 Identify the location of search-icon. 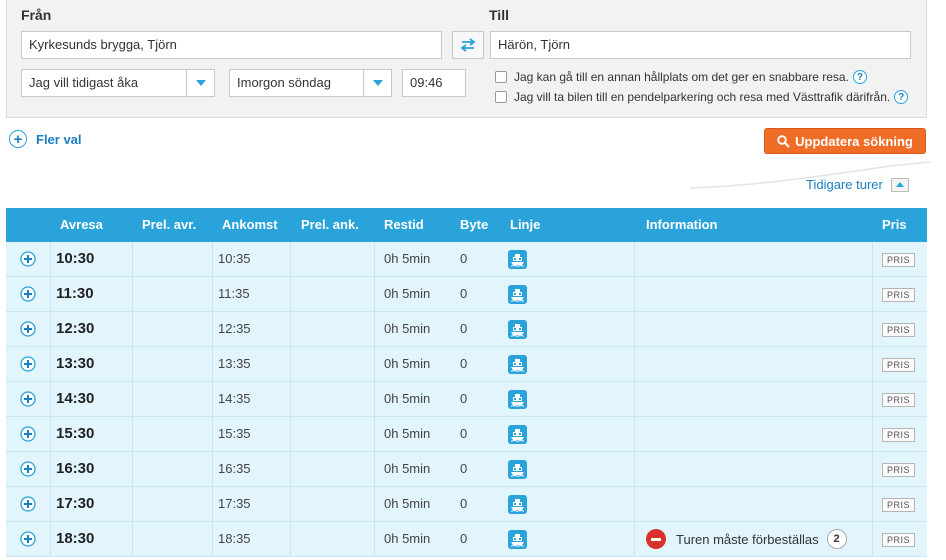
(783, 141).